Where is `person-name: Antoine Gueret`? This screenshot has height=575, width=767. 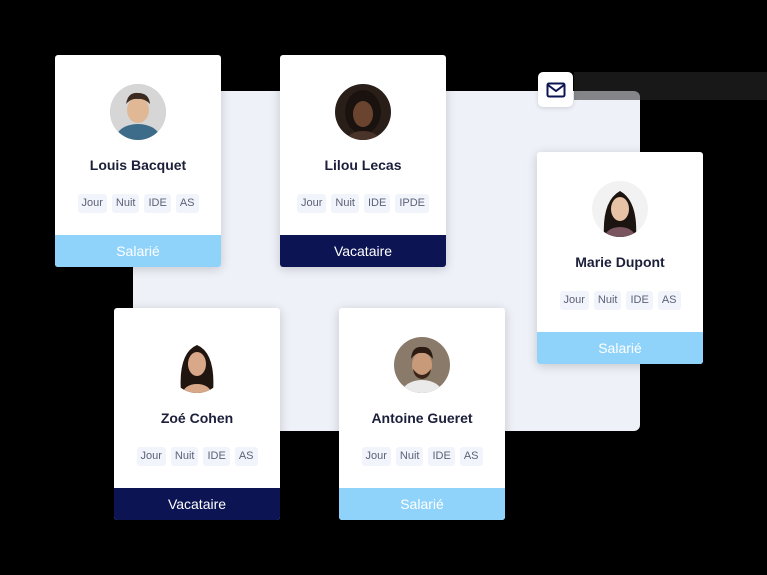
person-name: Antoine Gueret is located at coordinates (422, 418).